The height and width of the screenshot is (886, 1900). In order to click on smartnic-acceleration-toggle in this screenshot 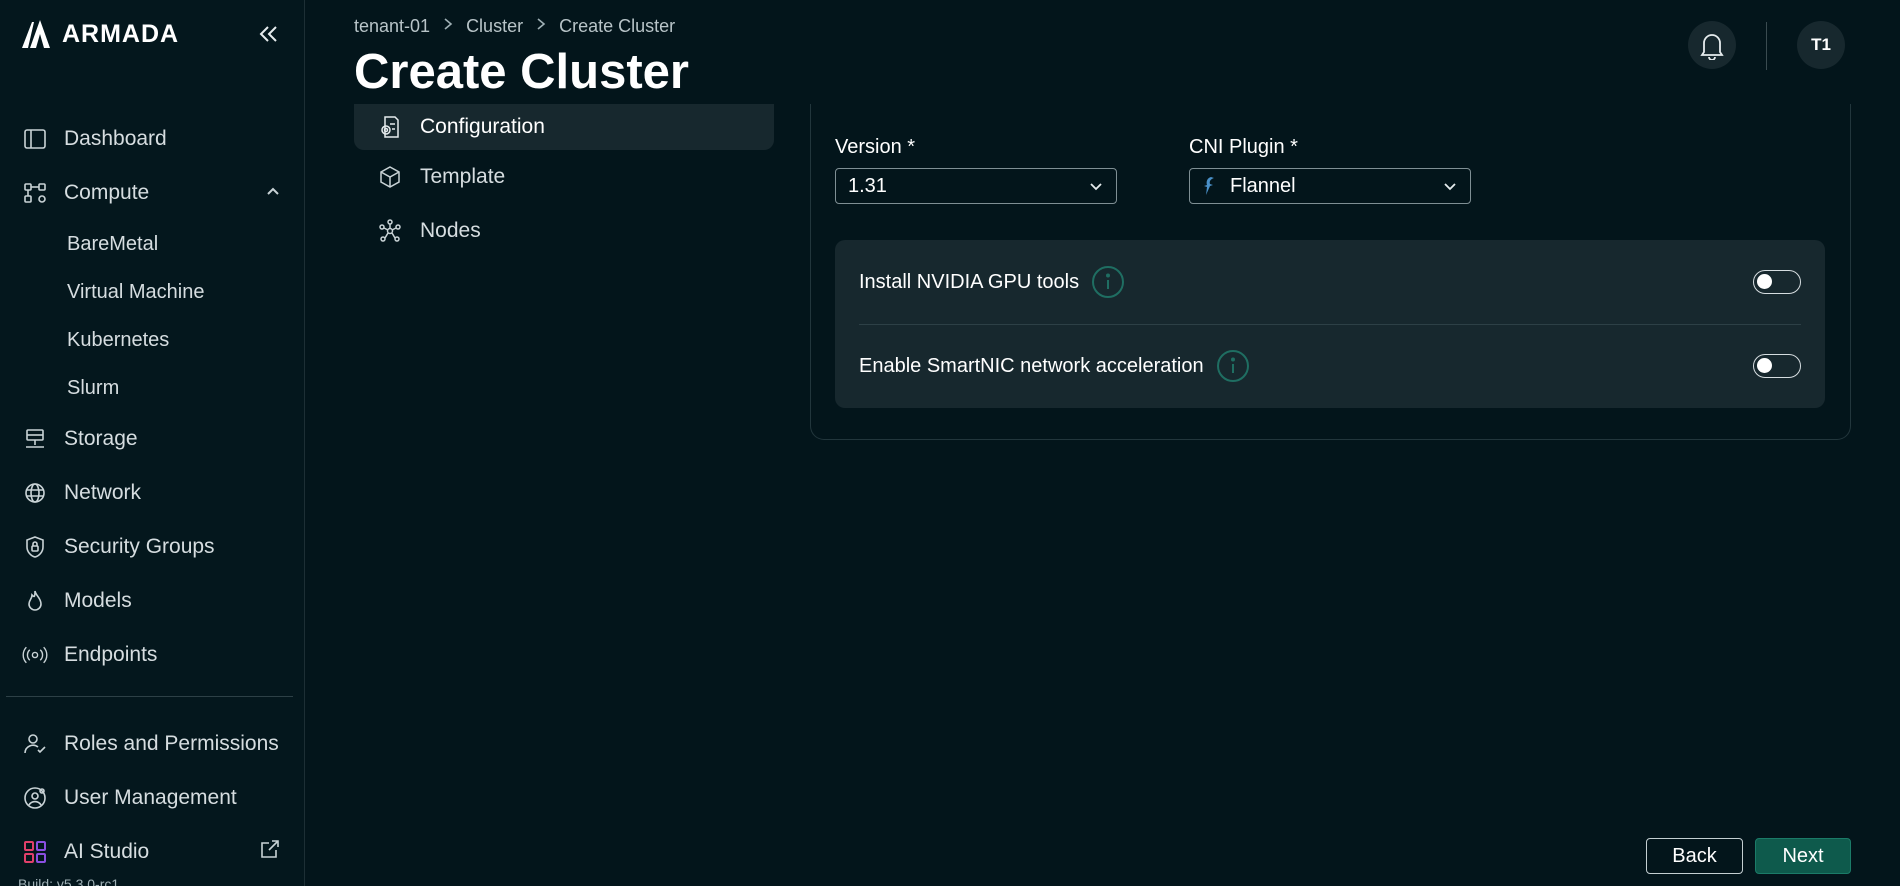, I will do `click(1777, 366)`.